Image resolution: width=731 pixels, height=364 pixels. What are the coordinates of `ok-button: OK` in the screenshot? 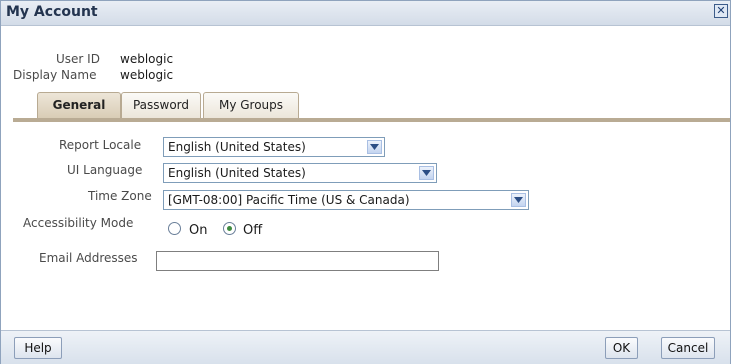 It's located at (621, 348).